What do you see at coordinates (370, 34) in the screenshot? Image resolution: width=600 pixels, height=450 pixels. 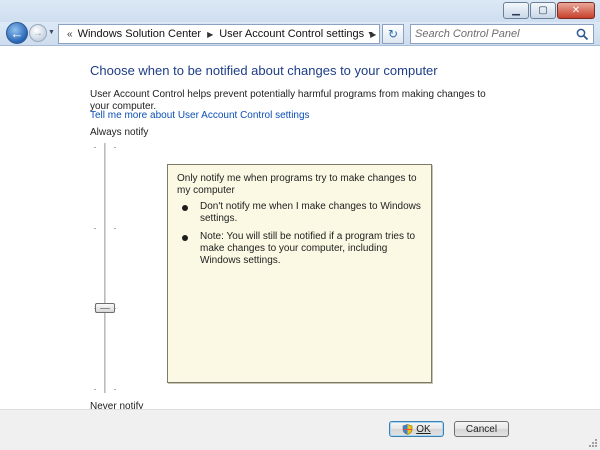 I see `address-dropdown-icon: ▼` at bounding box center [370, 34].